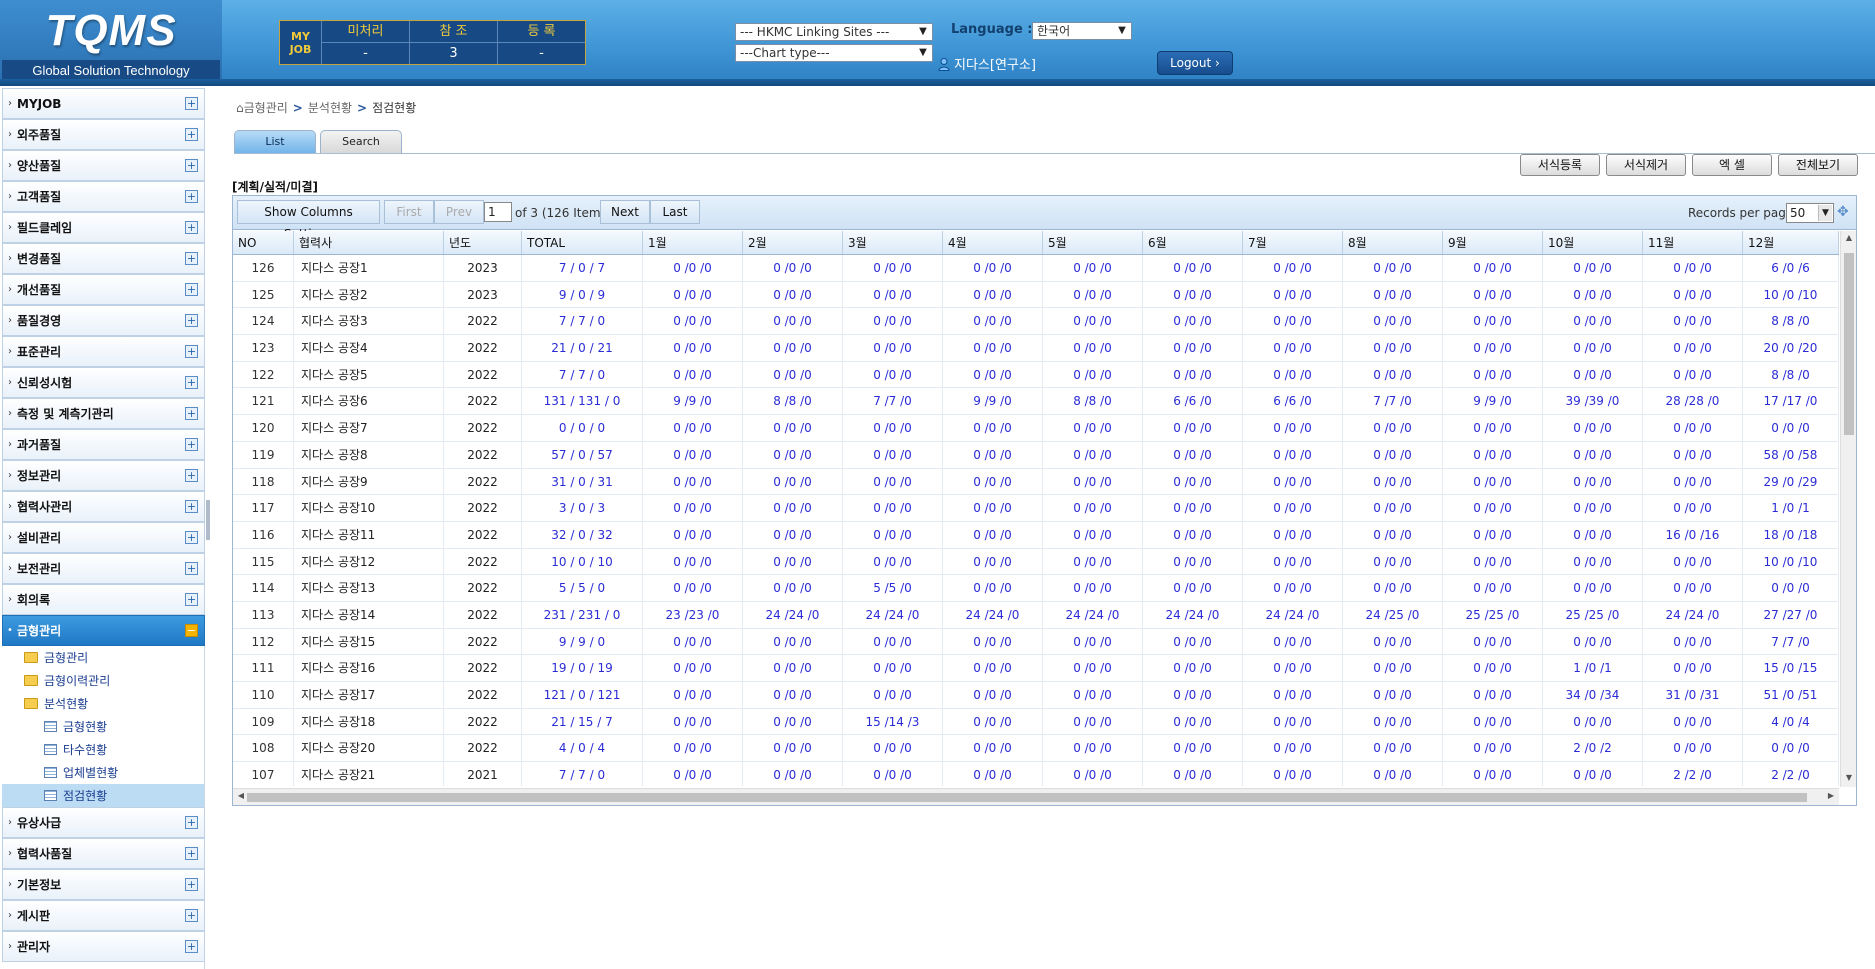  Describe the element at coordinates (1791, 401) in the screenshot. I see `table-cell: 17 /17 /0` at that location.